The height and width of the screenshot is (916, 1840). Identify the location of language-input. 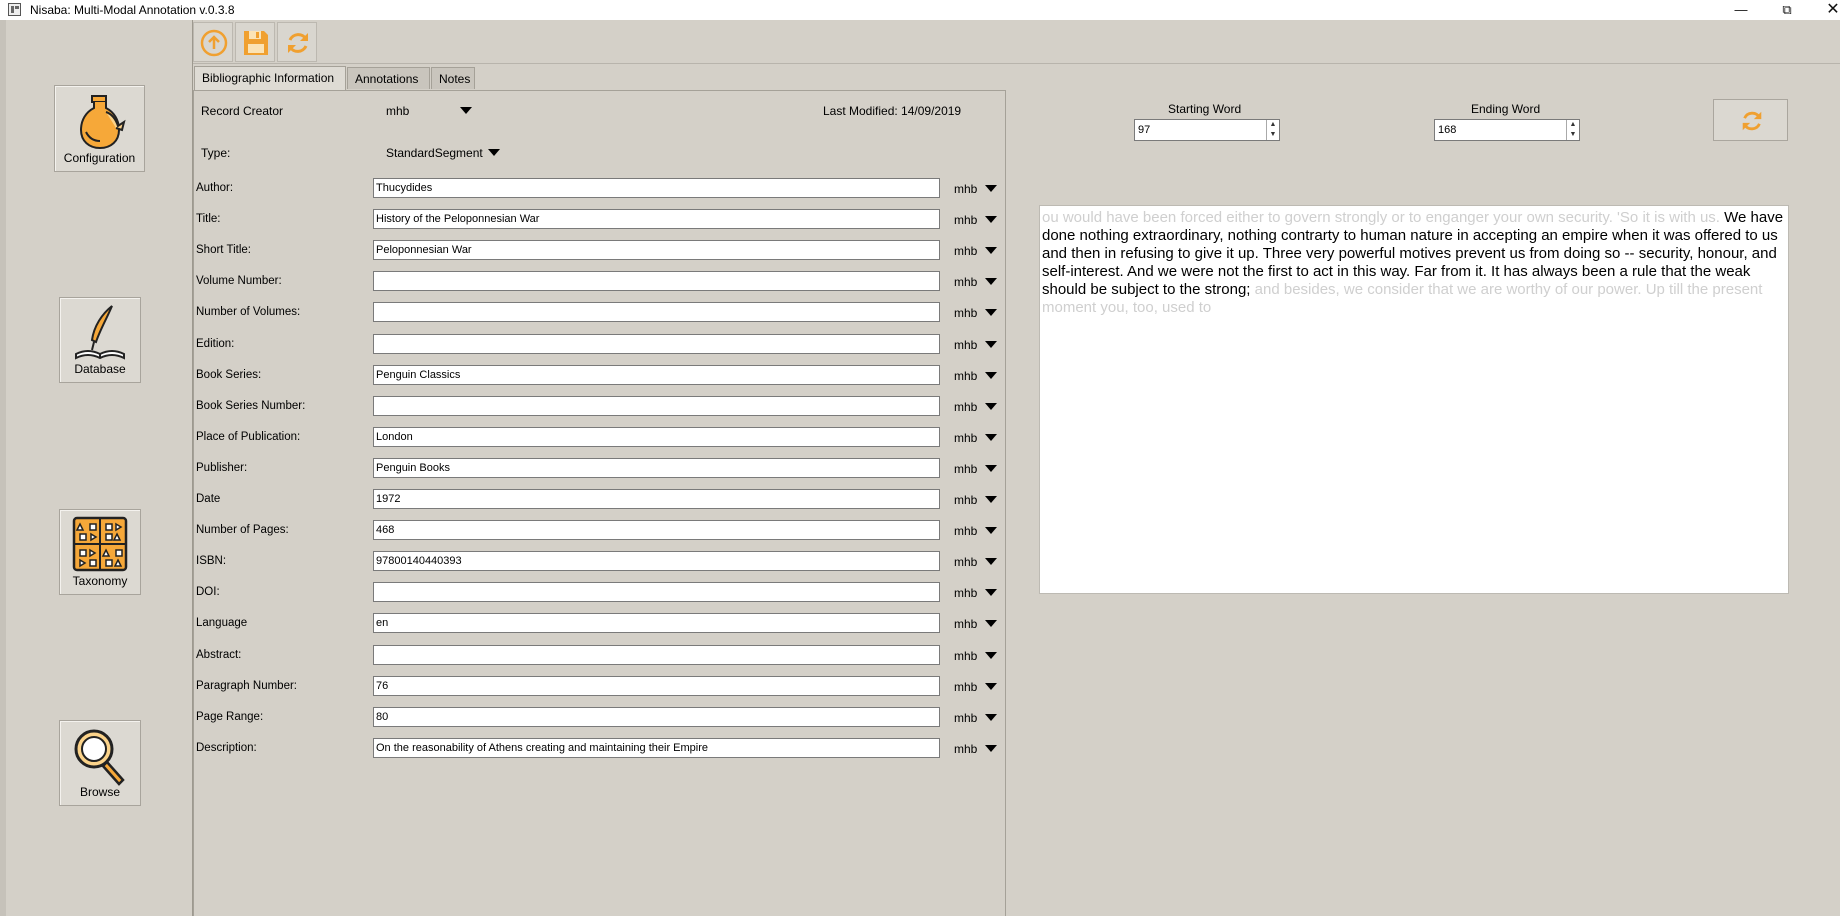
(656, 623).